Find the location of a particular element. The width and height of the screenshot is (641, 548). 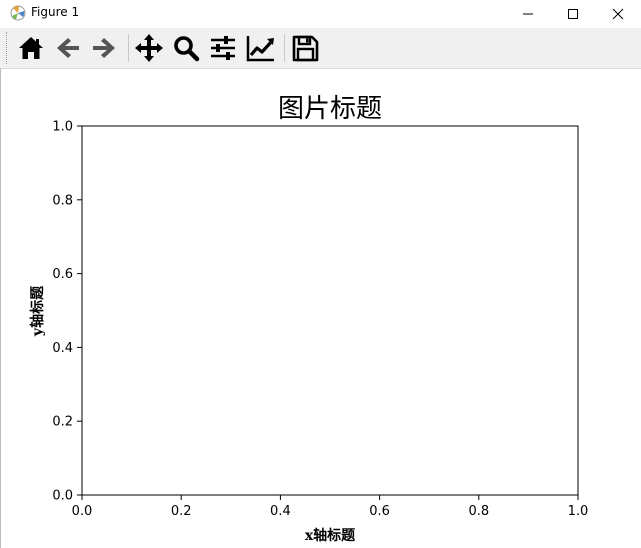

back-button is located at coordinates (68, 48).